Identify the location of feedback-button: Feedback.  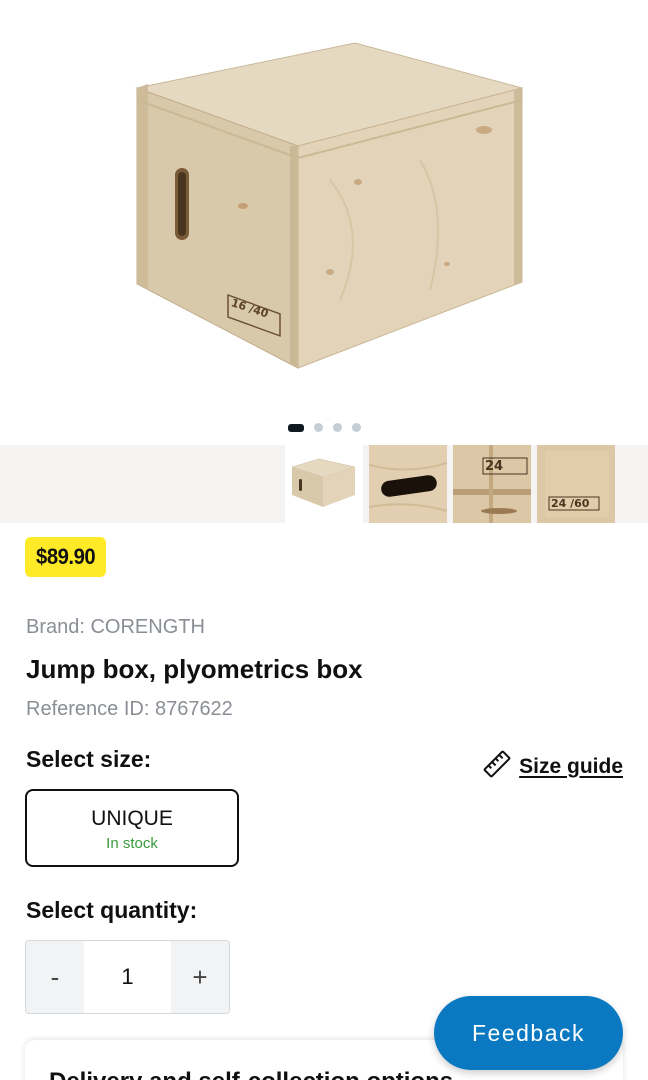
(528, 1033).